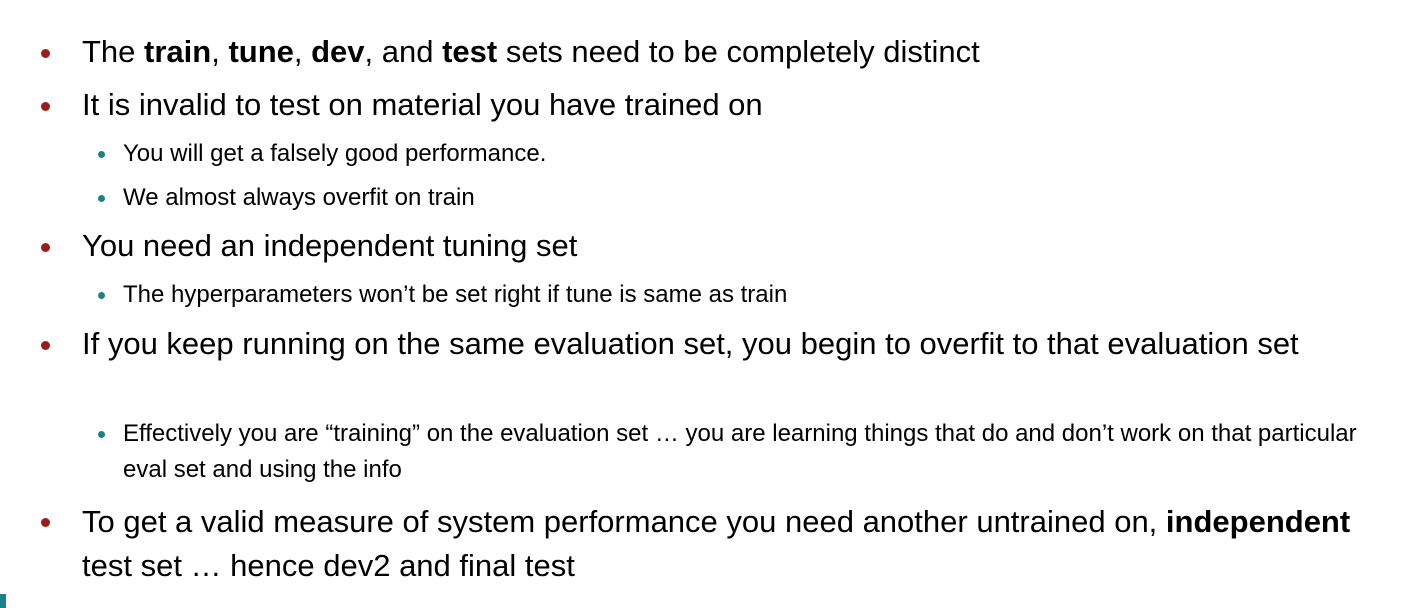  Describe the element at coordinates (178, 51) in the screenshot. I see `bold-term-train: train` at that location.